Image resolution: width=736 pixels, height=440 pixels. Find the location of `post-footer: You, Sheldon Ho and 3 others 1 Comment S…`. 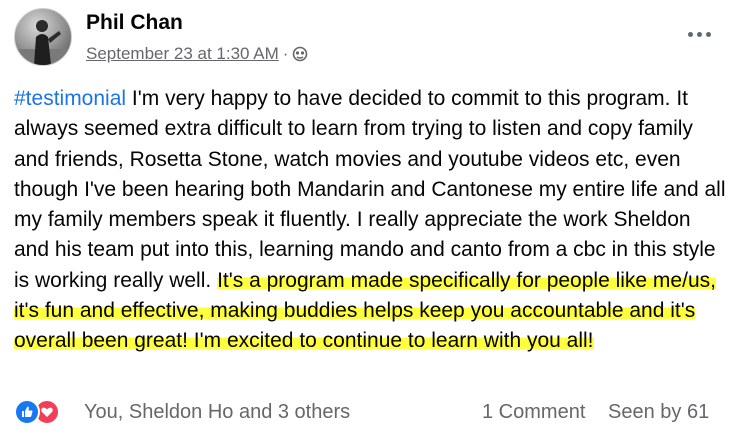

post-footer: You, Sheldon Ho and 3 others 1 Comment S… is located at coordinates (370, 413).